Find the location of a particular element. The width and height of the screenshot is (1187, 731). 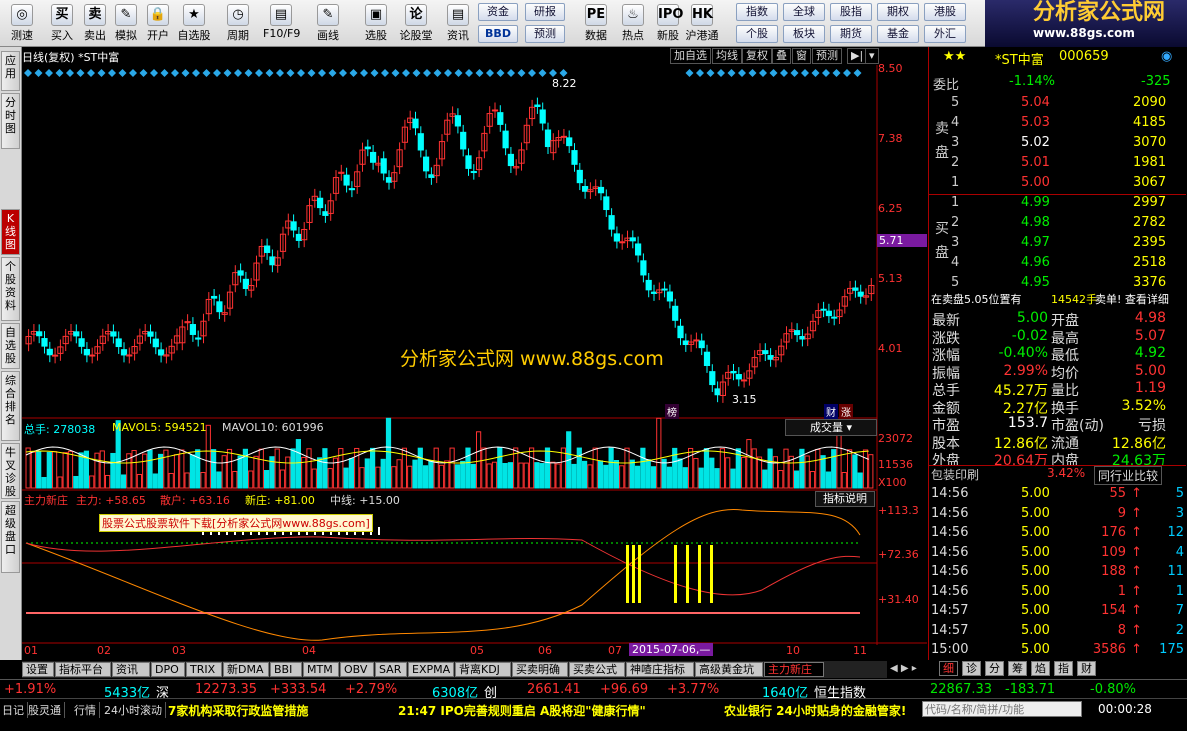

tool-10: 论论股堂 is located at coordinates (416, 23).